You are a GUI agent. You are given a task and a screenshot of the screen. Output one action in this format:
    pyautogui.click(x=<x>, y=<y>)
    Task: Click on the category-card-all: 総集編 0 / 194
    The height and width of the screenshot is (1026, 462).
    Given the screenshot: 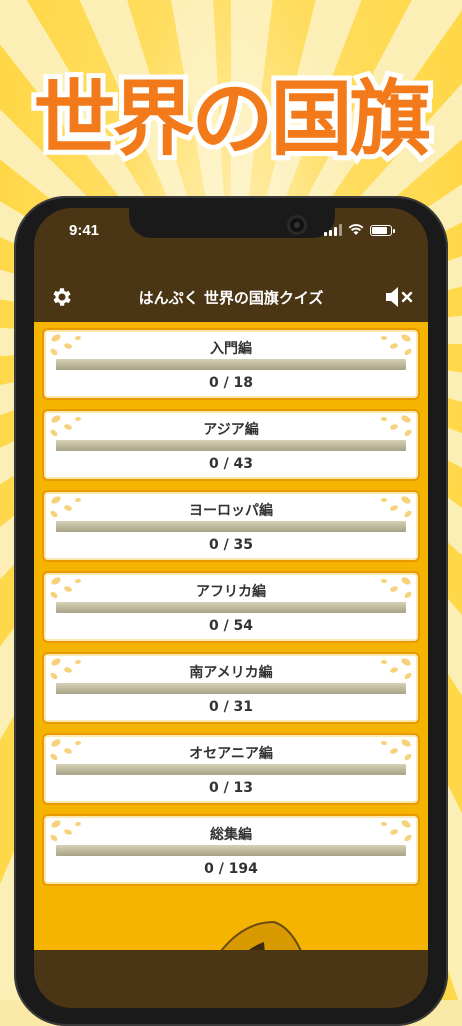 What is the action you would take?
    pyautogui.click(x=231, y=850)
    